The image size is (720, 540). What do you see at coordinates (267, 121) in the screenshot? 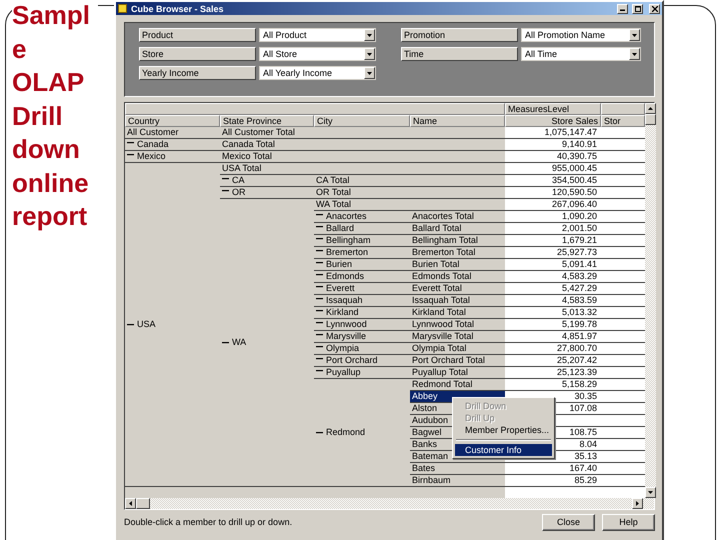
I see `column-header: State Province` at bounding box center [267, 121].